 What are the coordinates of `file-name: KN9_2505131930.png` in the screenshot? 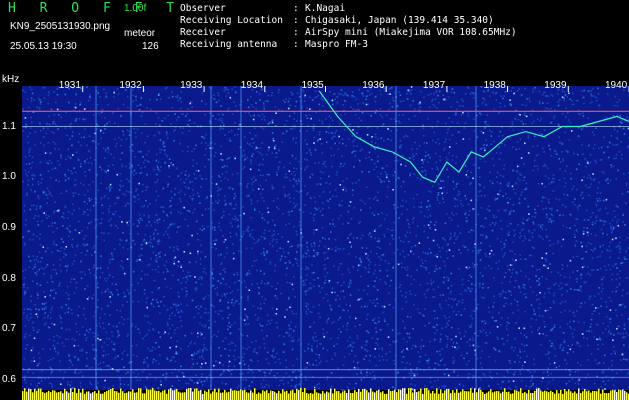 It's located at (60, 26).